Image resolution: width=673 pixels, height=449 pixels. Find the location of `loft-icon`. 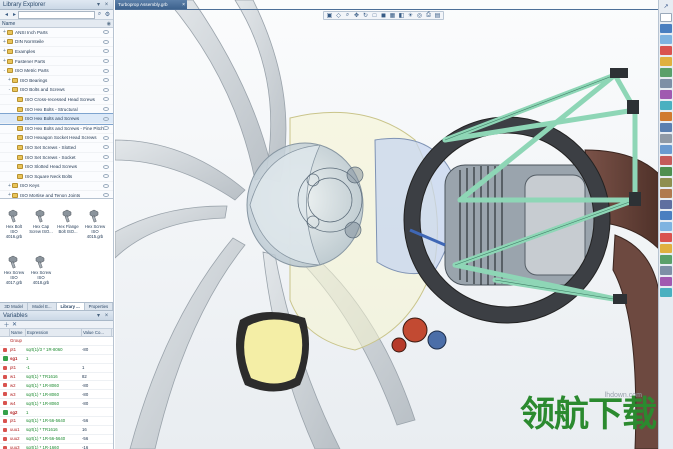

loft-icon is located at coordinates (666, 72).